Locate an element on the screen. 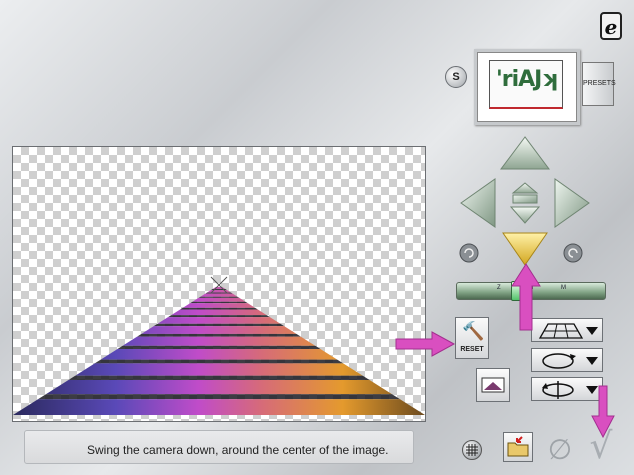 This screenshot has width=634, height=475. reset-button: 🔨 RESET is located at coordinates (472, 338).